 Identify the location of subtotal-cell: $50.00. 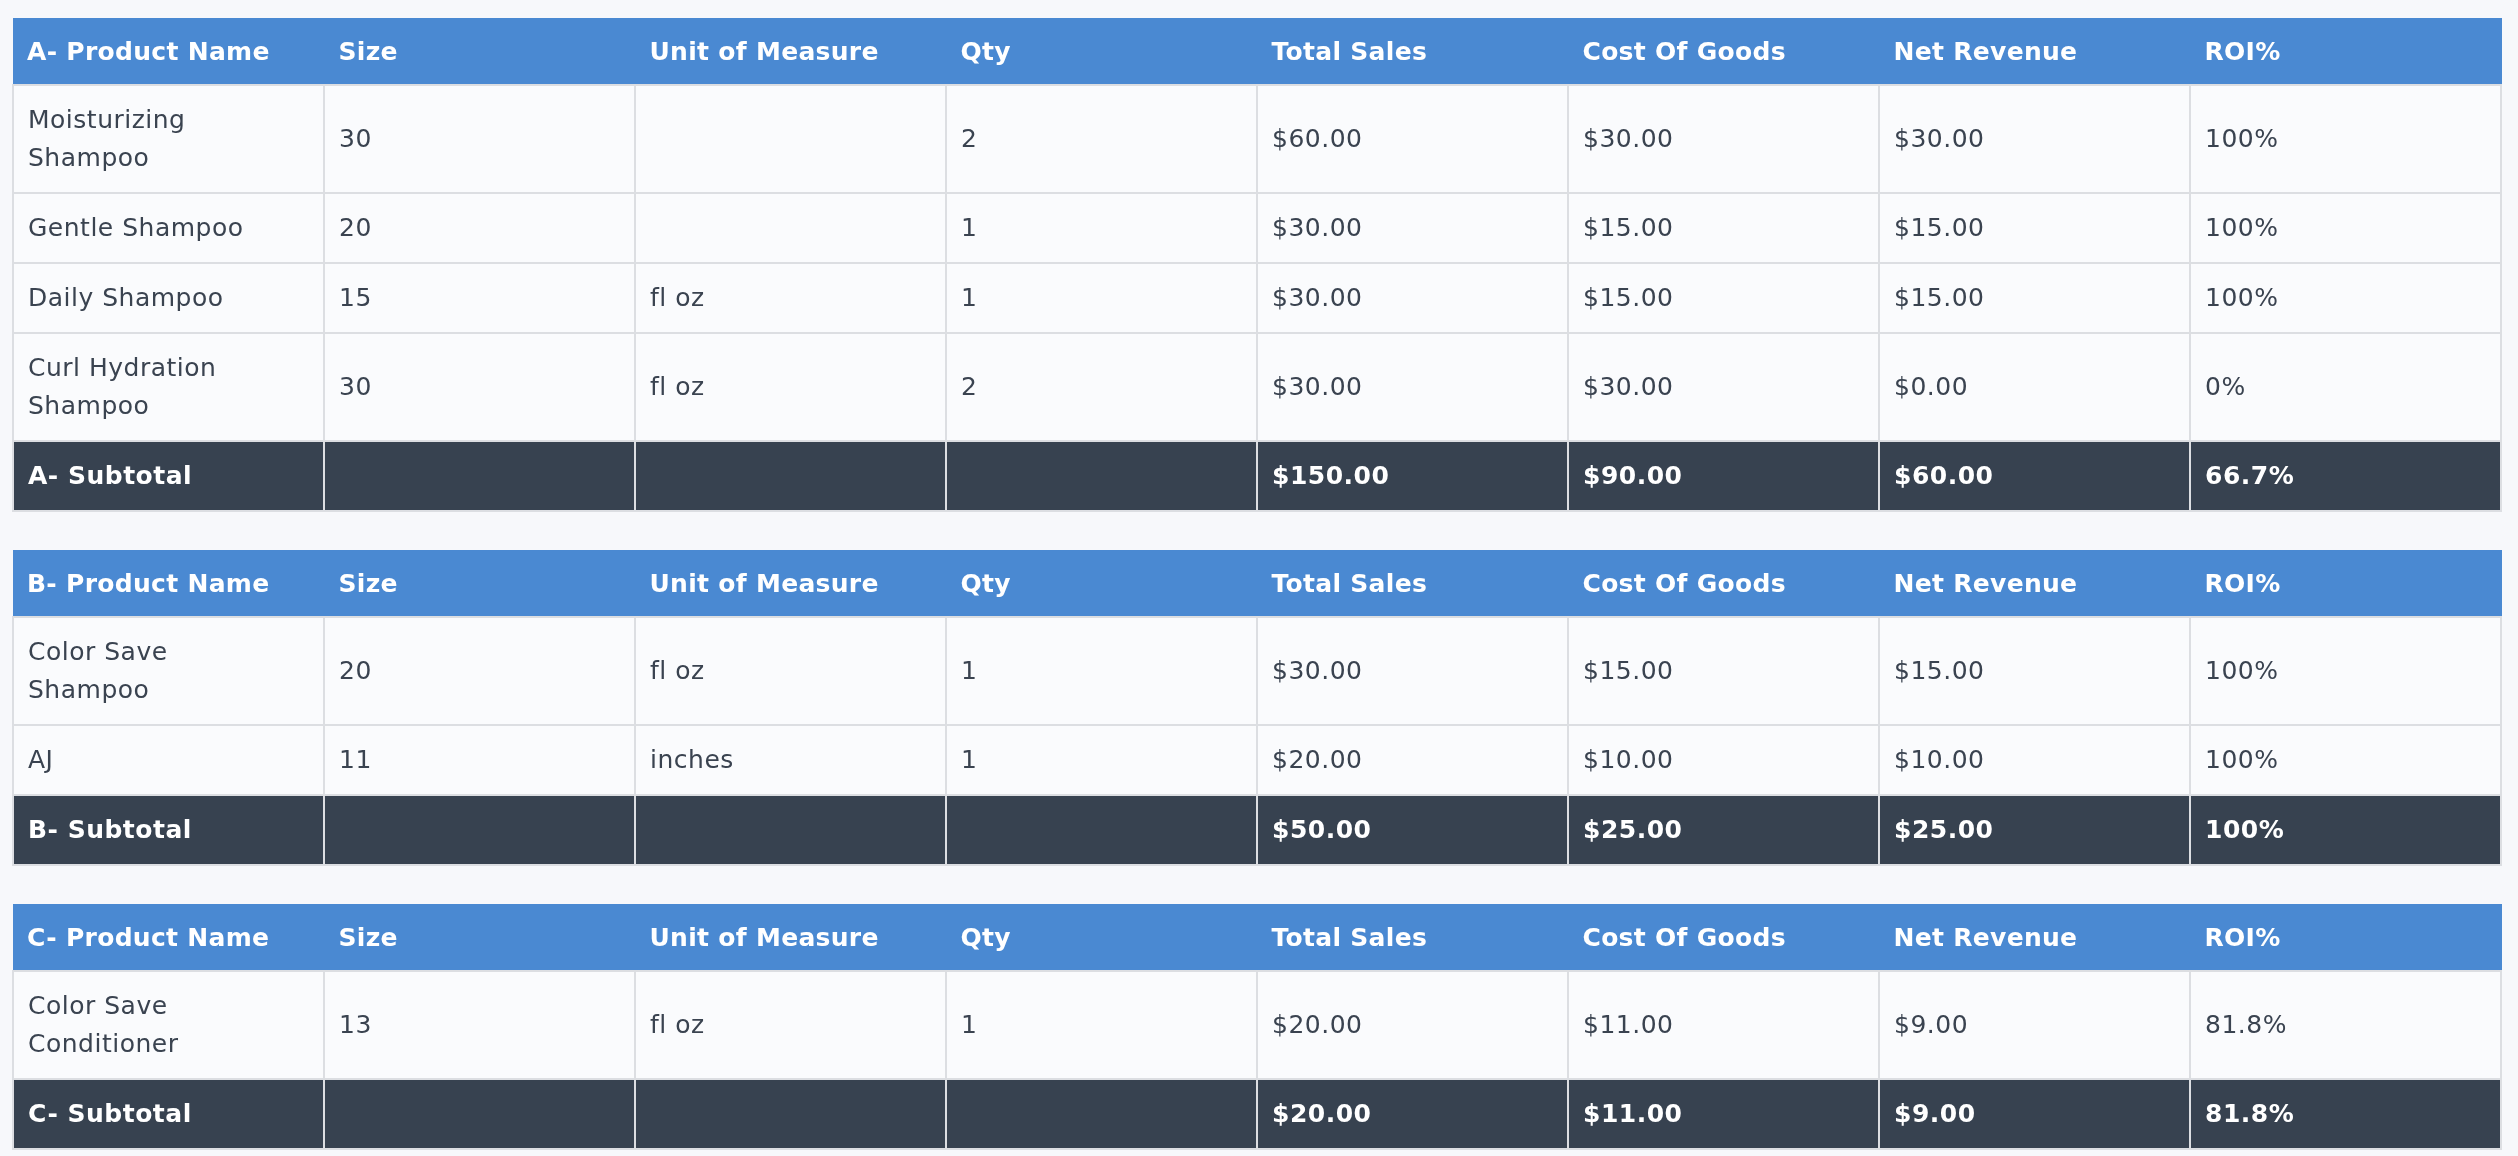
(1412, 830).